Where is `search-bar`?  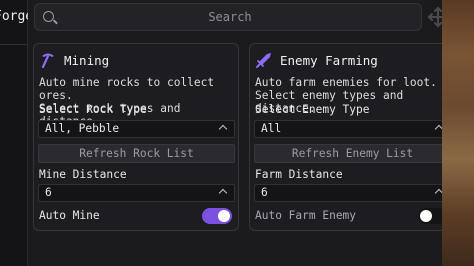
search-bar is located at coordinates (228, 17).